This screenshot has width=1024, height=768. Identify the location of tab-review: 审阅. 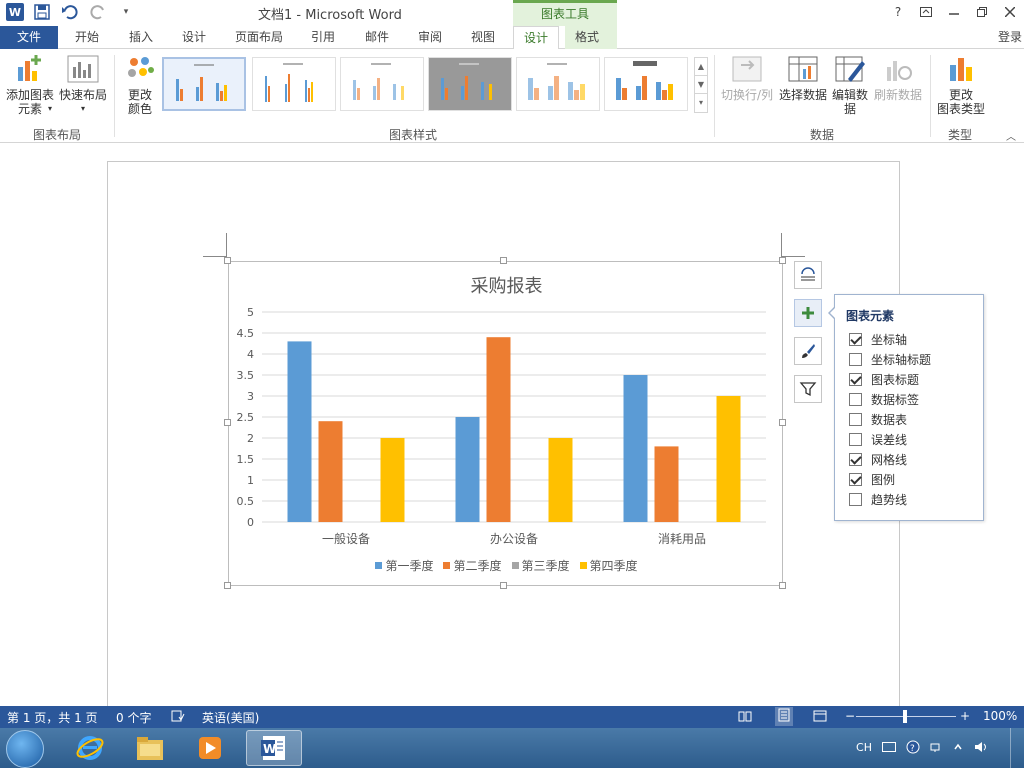
(430, 37).